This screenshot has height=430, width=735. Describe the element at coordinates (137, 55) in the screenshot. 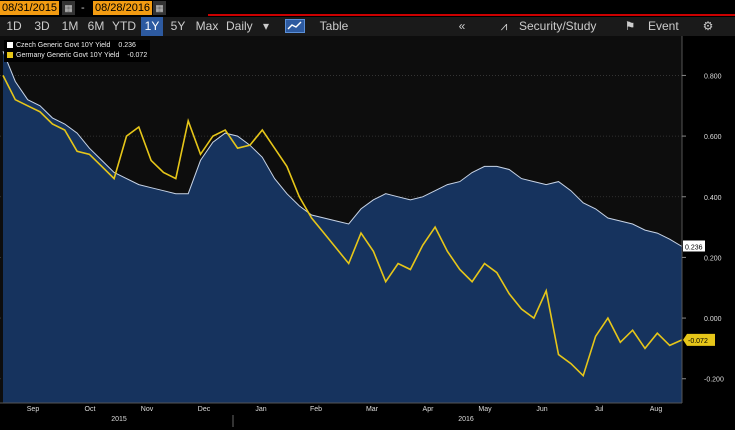

I see `legend-value: -0.072` at that location.